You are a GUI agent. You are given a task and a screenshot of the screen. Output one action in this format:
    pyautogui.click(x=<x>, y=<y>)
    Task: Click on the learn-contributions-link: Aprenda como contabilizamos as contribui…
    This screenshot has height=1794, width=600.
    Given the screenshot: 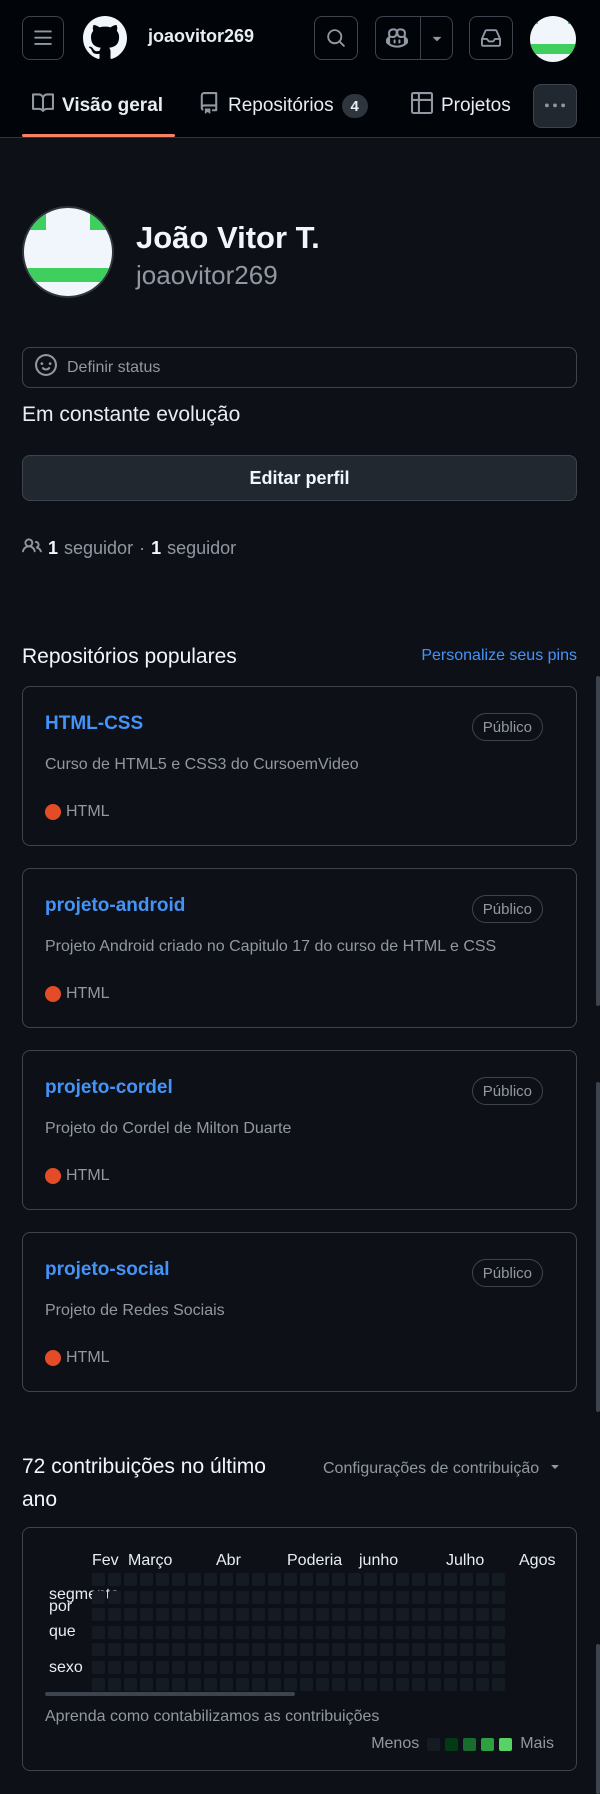 What is the action you would take?
    pyautogui.click(x=212, y=1717)
    